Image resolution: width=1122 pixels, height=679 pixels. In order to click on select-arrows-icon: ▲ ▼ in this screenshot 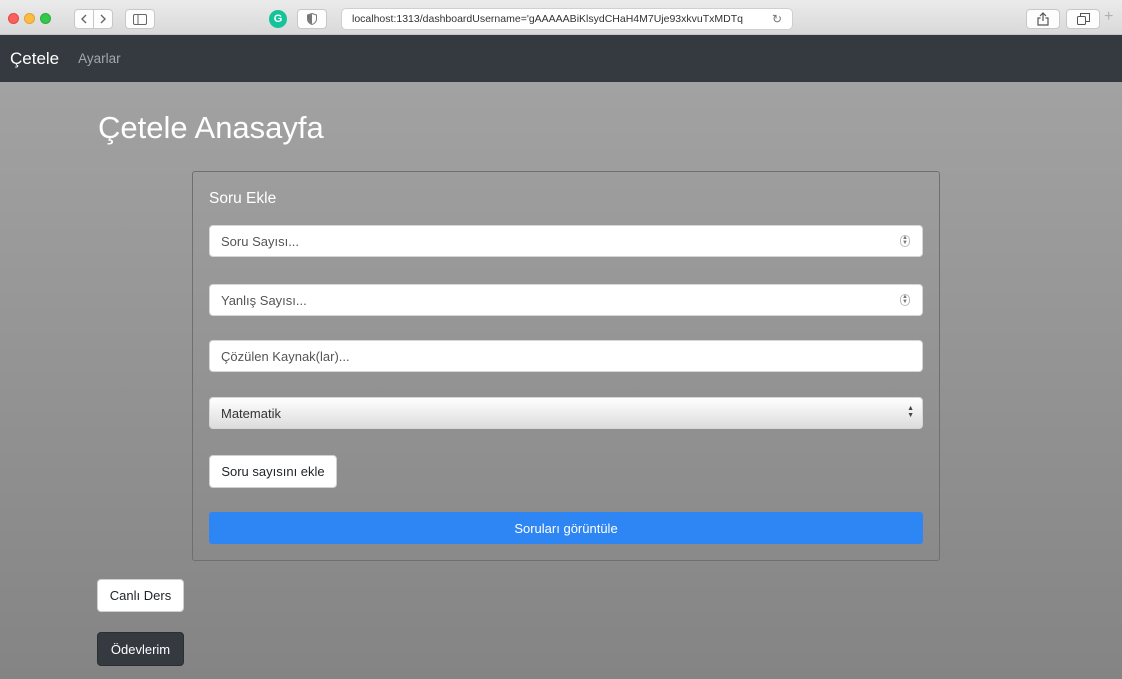, I will do `click(910, 412)`.